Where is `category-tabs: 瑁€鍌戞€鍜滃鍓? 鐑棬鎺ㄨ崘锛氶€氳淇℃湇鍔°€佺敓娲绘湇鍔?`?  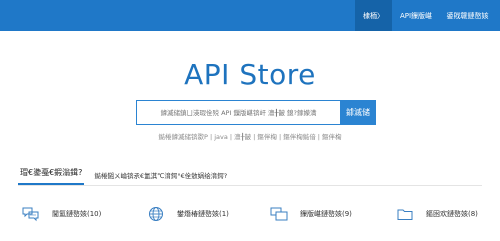
category-tabs: 瑁€鍌戞€鍜滃鍓? 鐑棬鎺ㄨ崘锛氶€氳淇℃湇鍔°€佺敓娲绘湇鍔? is located at coordinates (123, 175).